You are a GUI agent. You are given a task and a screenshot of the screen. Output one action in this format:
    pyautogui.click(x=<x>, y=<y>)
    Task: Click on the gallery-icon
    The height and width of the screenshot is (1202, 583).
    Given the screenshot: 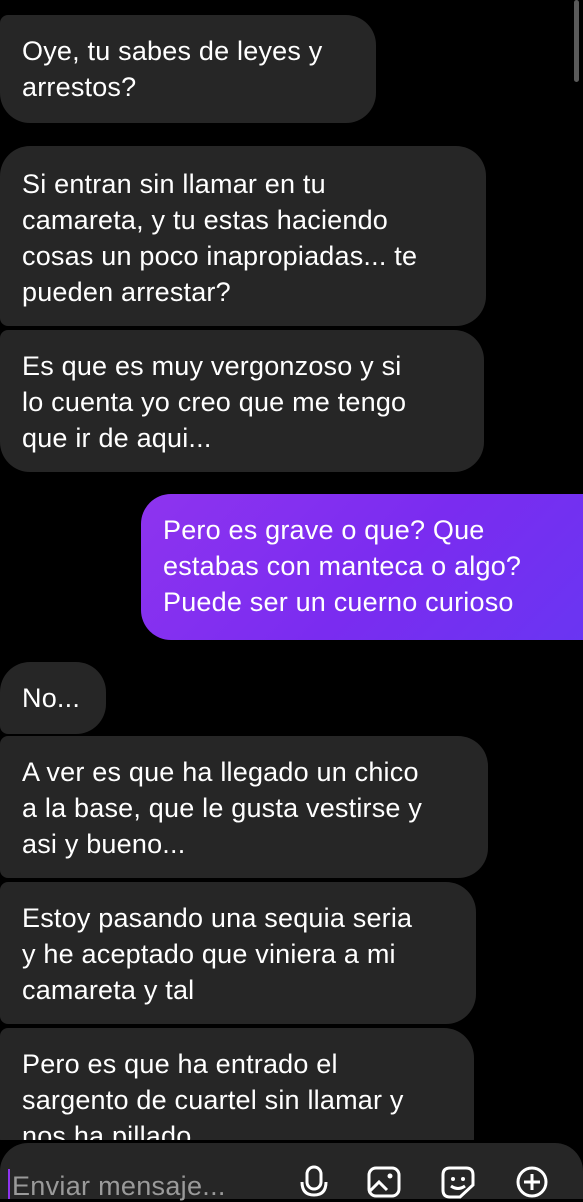 What is the action you would take?
    pyautogui.click(x=384, y=1182)
    